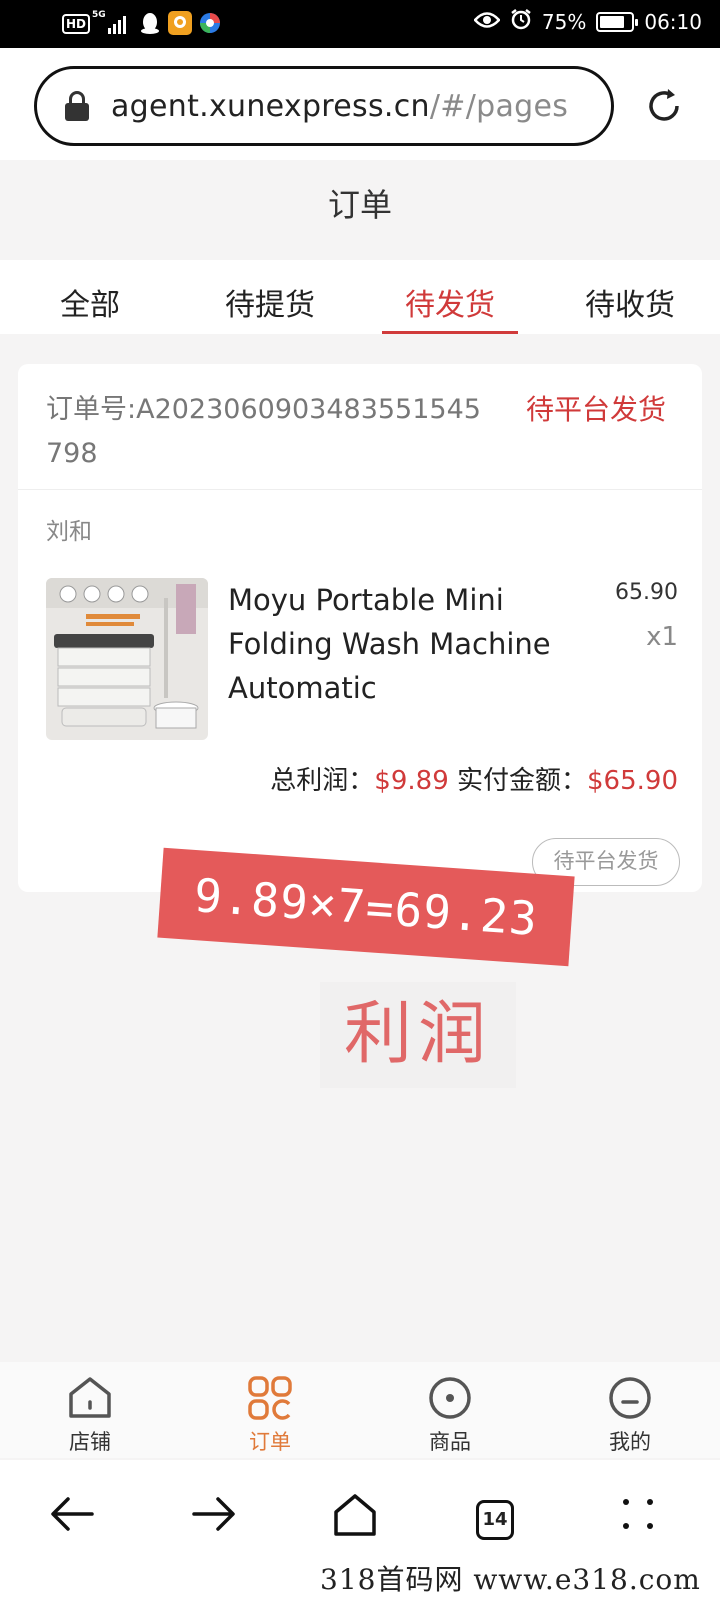 This screenshot has height=1600, width=720. Describe the element at coordinates (117, 24) in the screenshot. I see `signal-icon` at that location.